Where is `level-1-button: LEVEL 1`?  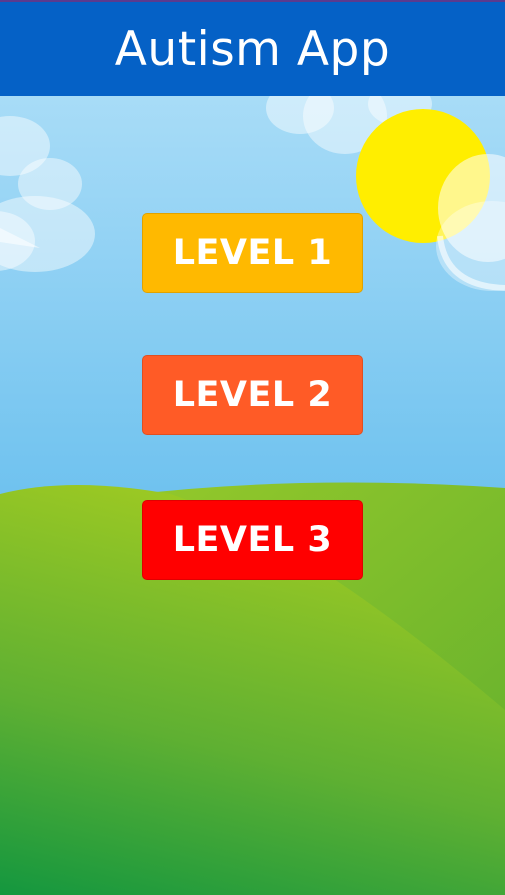 level-1-button: LEVEL 1 is located at coordinates (252, 253).